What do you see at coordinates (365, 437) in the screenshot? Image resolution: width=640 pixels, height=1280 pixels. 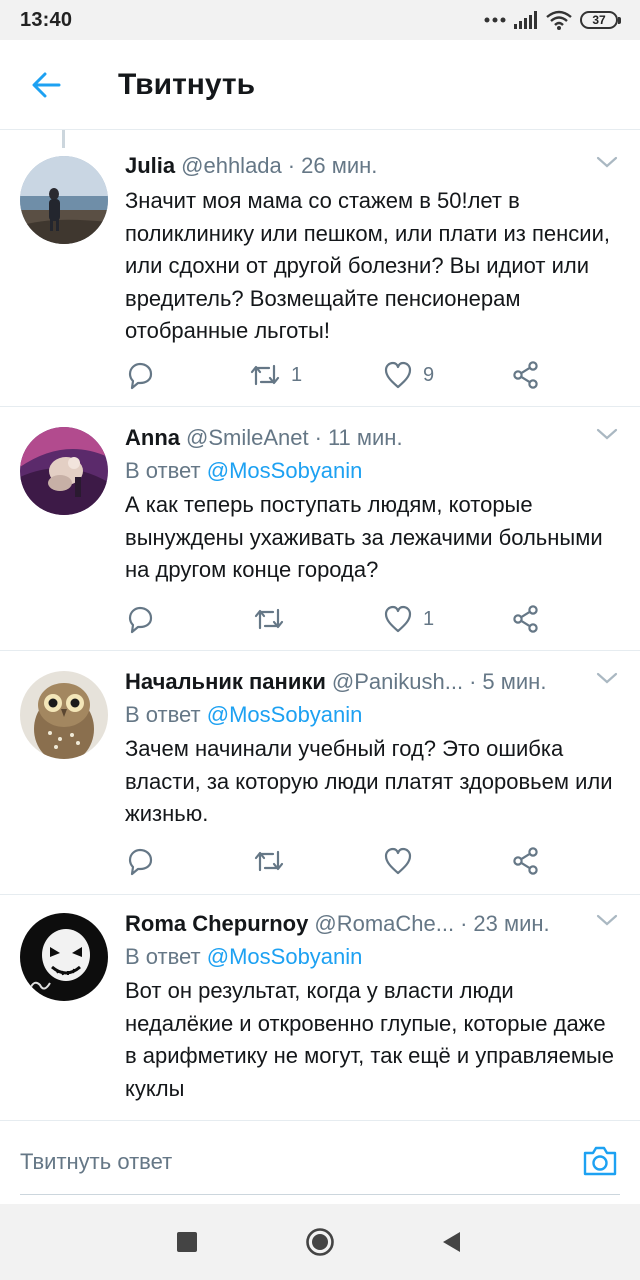 I see `tweet-time: 11 мин.` at bounding box center [365, 437].